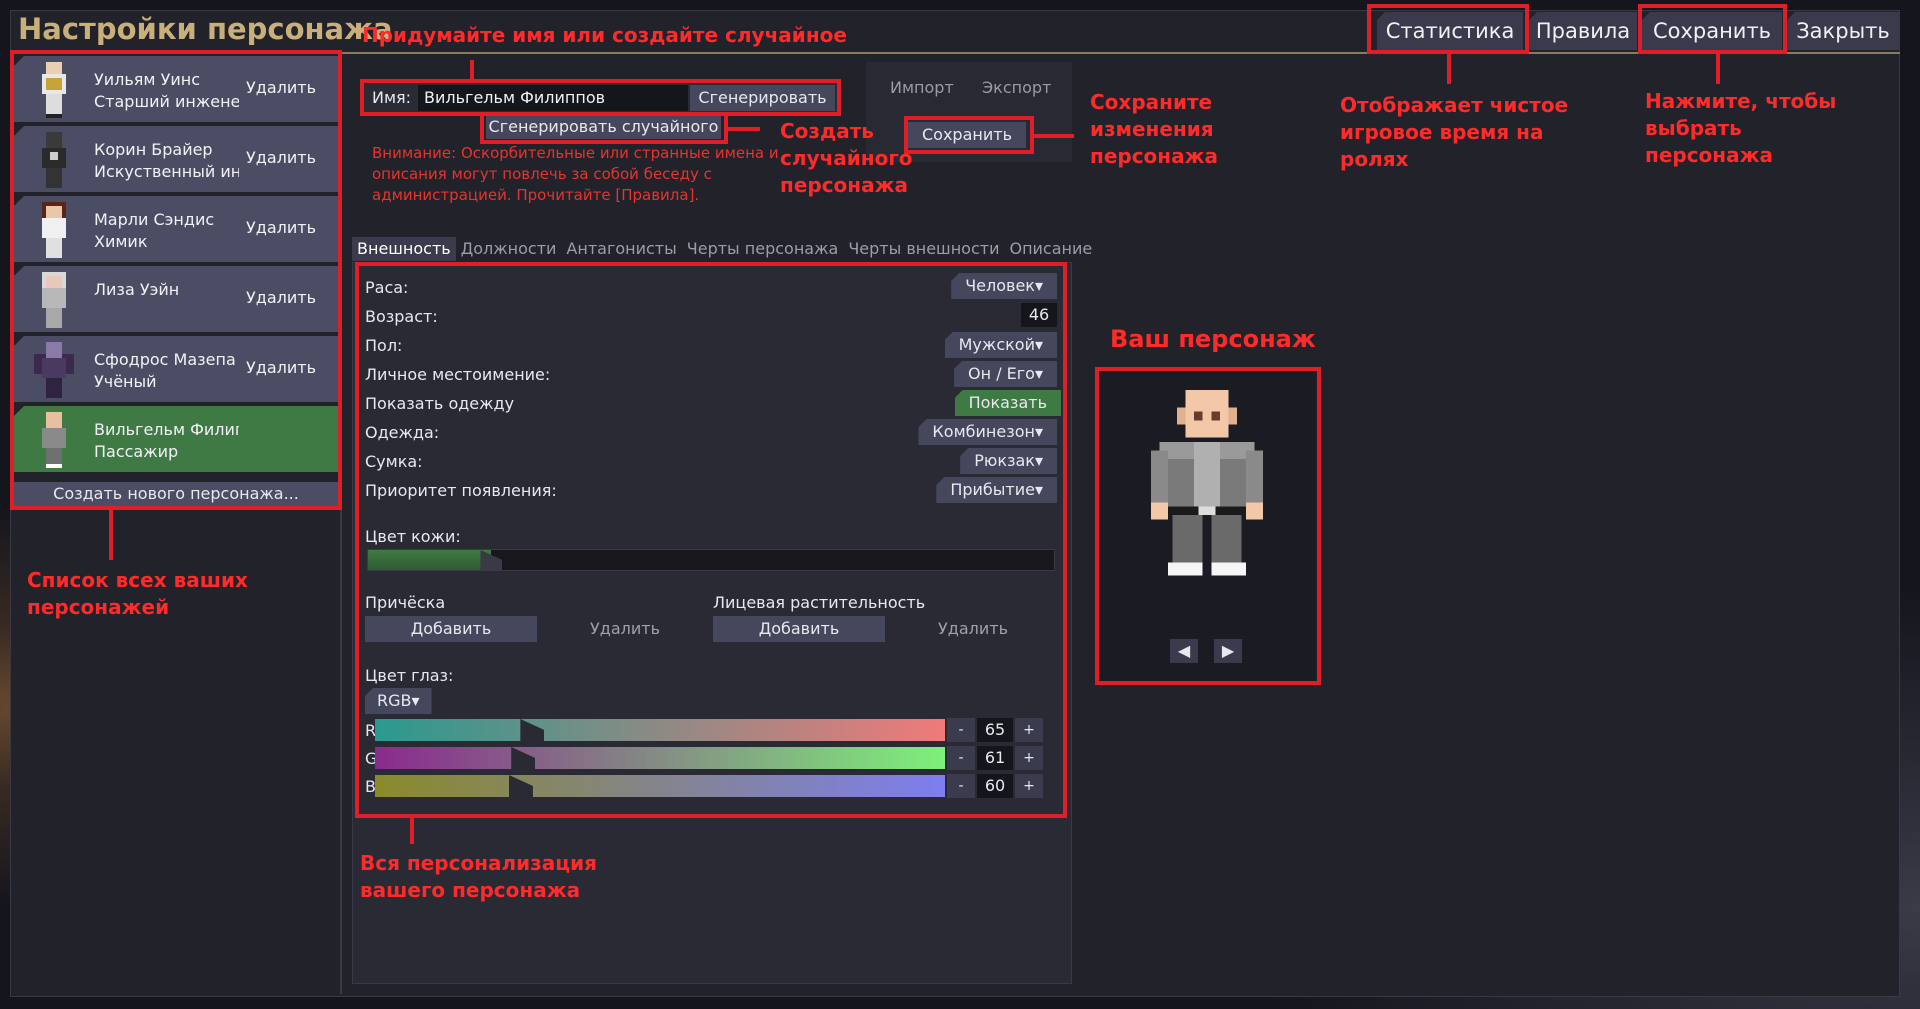  What do you see at coordinates (763, 249) in the screenshot?
I see `tab-traits: Черты персонажа` at bounding box center [763, 249].